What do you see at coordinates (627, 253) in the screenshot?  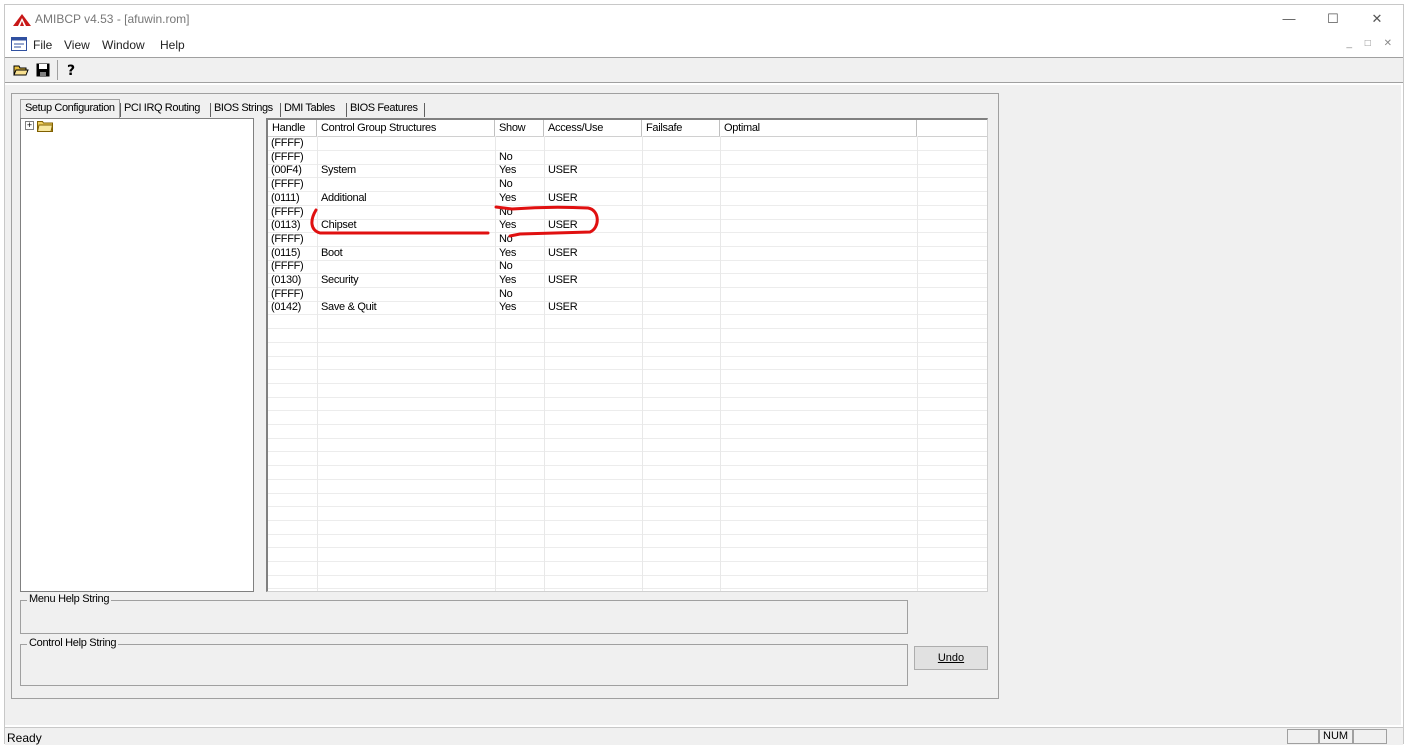 I see `table-row: (0115) Boot Yes USER` at bounding box center [627, 253].